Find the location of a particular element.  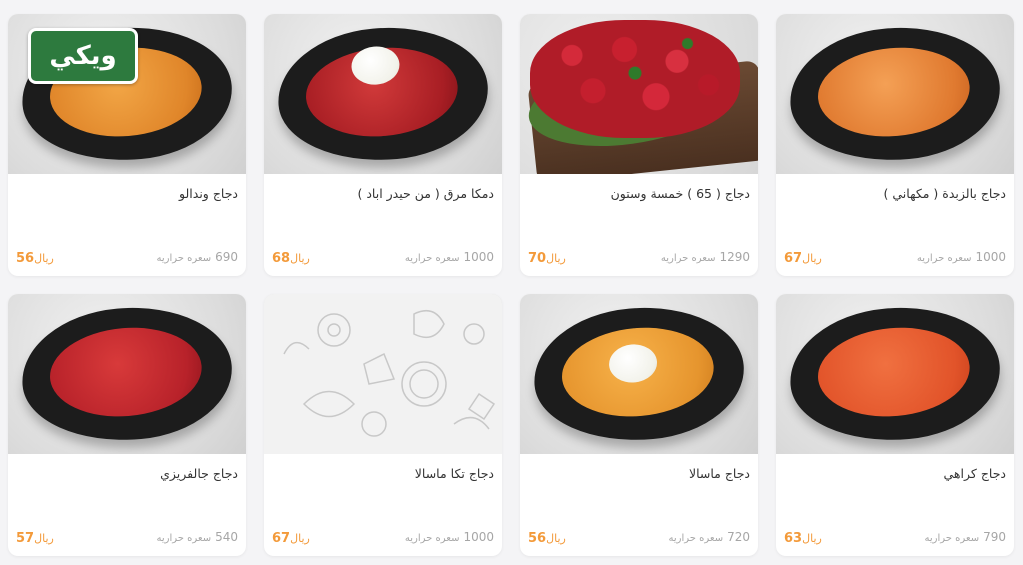

calories: 720 سعره حراريه is located at coordinates (709, 537).